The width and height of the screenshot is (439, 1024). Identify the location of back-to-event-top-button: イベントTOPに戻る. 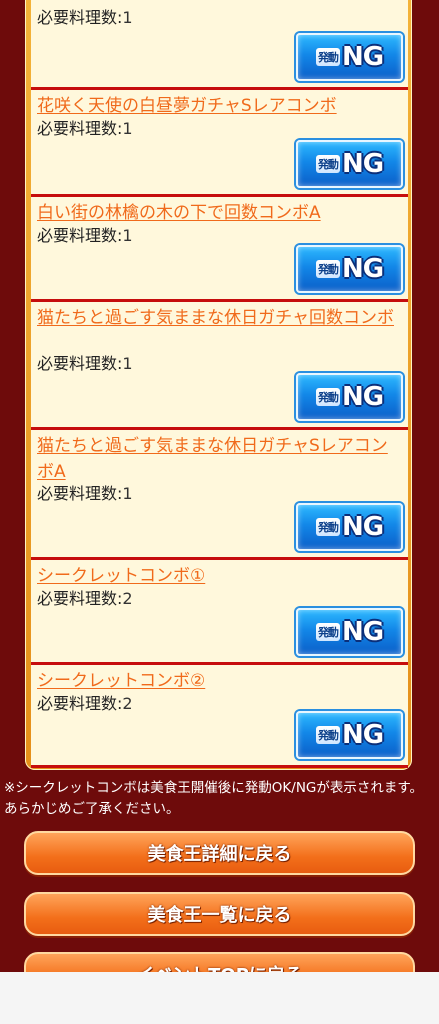
(219, 962).